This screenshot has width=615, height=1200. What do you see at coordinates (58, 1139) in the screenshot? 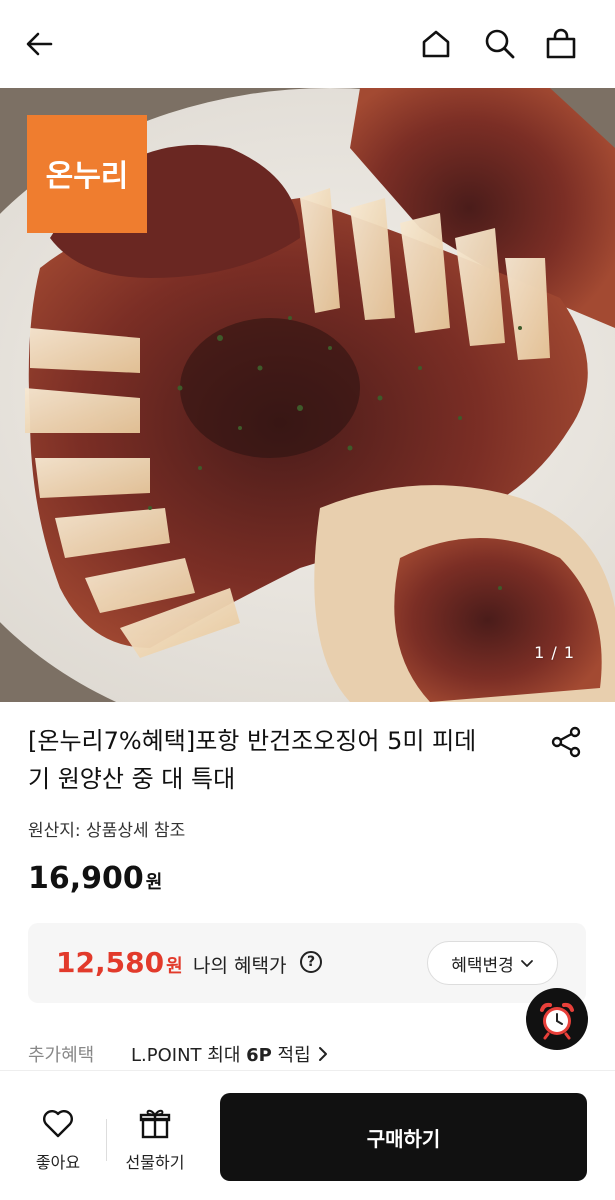
I see `like-button: 좋아요` at bounding box center [58, 1139].